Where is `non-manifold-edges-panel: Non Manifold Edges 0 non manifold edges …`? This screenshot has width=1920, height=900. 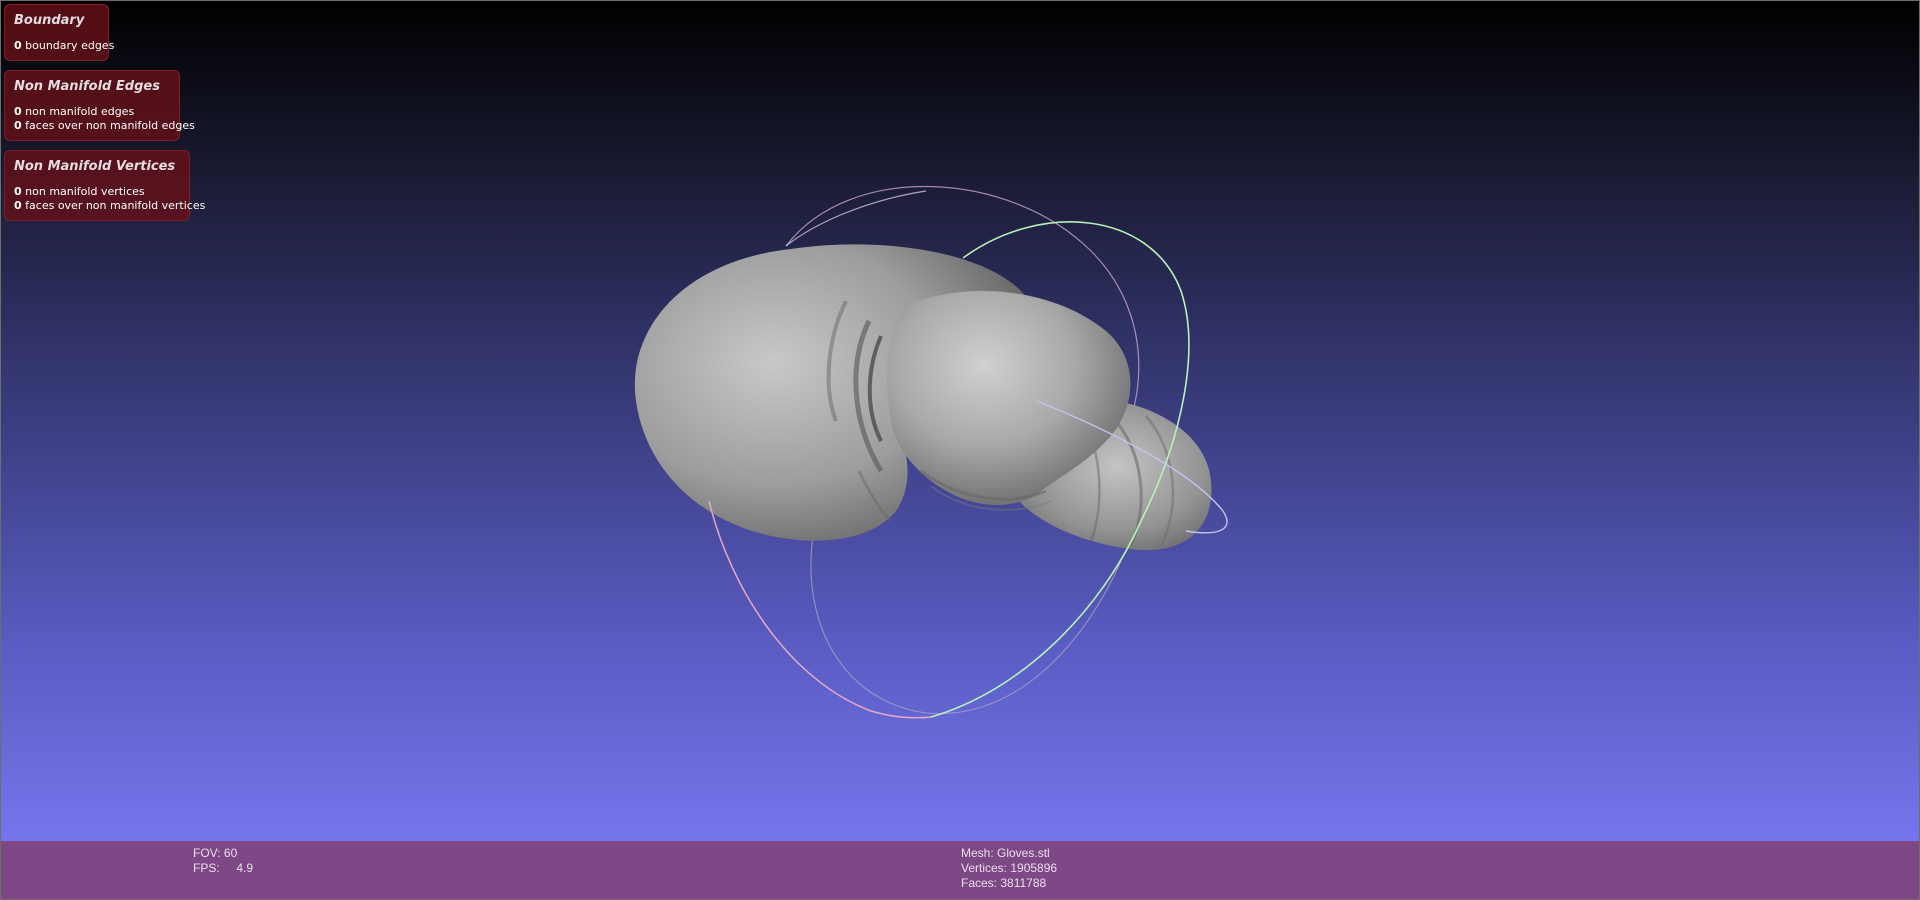 non-manifold-edges-panel: Non Manifold Edges 0 non manifold edges … is located at coordinates (99, 105).